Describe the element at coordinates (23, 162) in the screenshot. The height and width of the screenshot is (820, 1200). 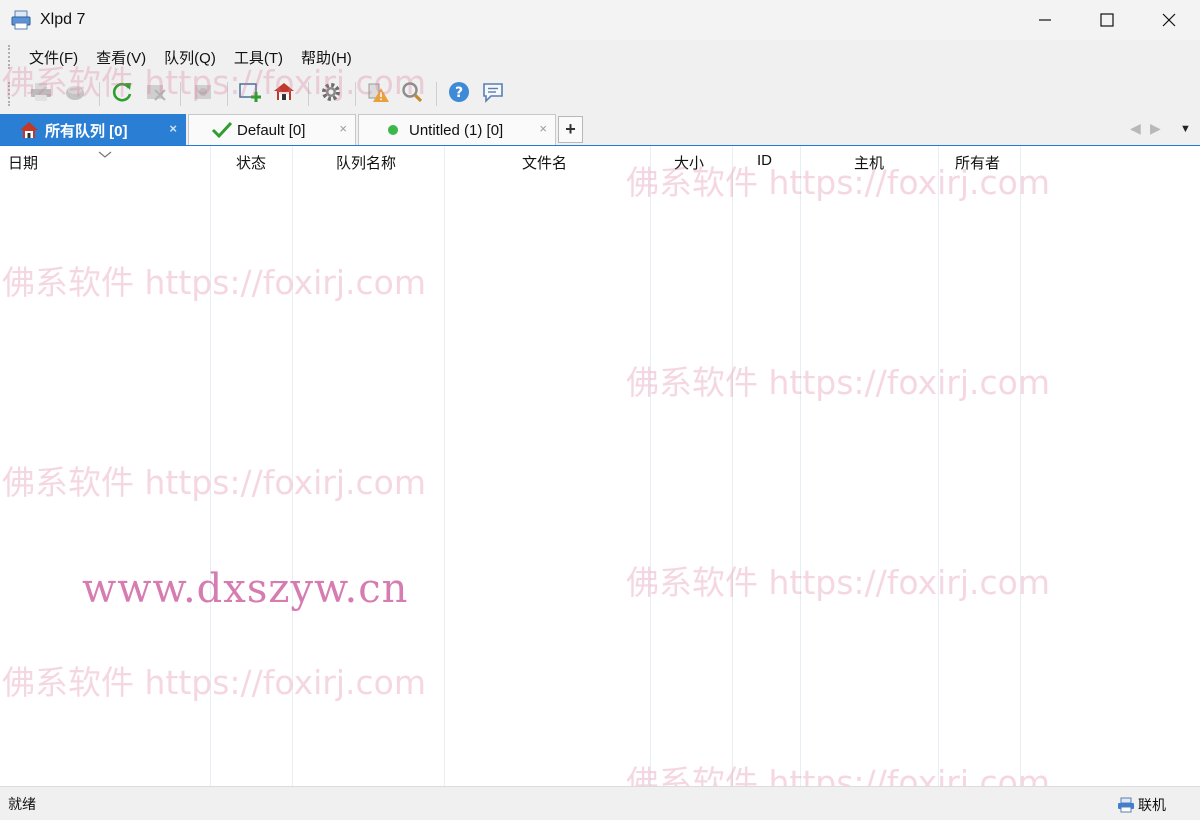
I see `column-header-date: 日期` at that location.